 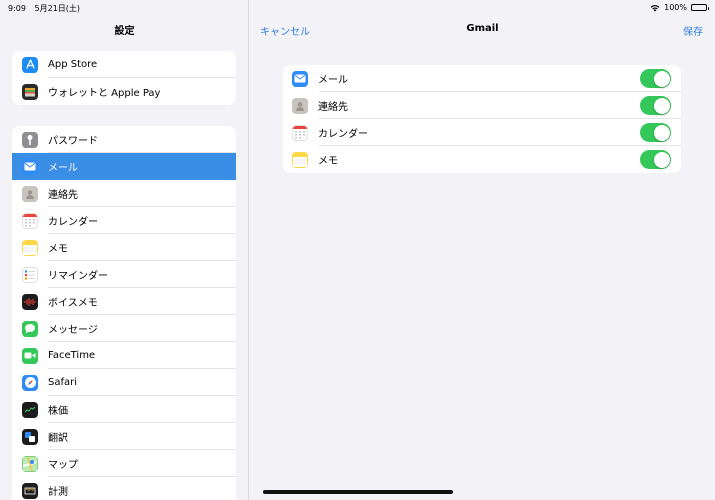 I want to click on sidebar-item-label: App Store, so click(x=73, y=64).